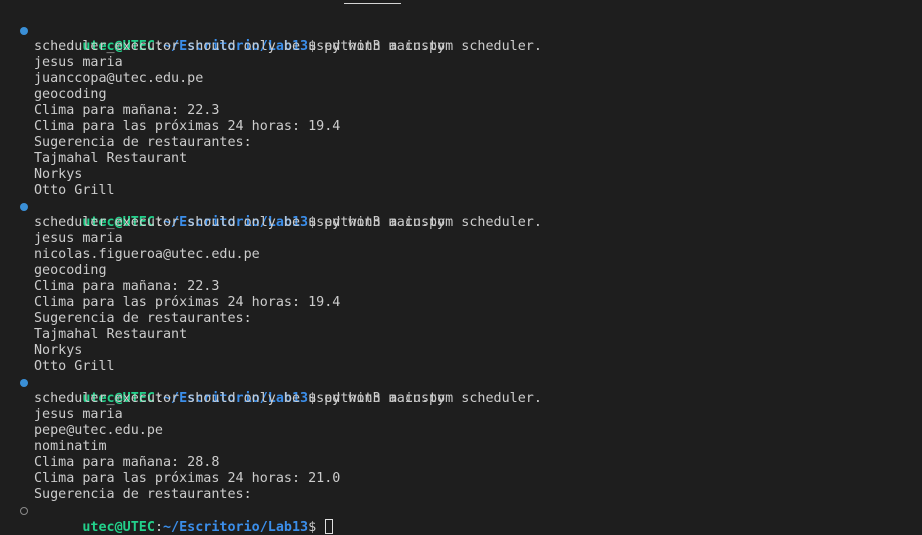 The image size is (922, 535). Describe the element at coordinates (187, 478) in the screenshot. I see `output-line: Clima para las próximas 24 horas: 21.0` at that location.